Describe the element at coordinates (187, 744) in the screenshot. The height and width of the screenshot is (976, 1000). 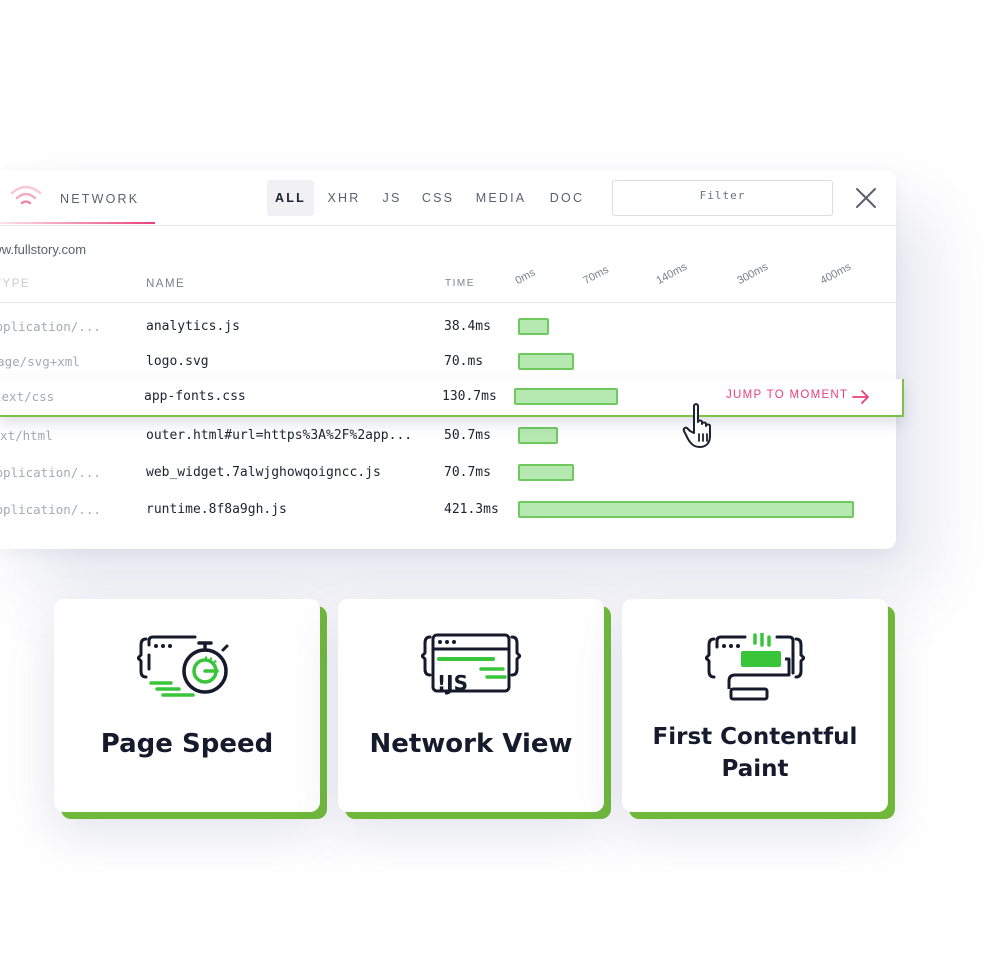
I see `card-title: Page Speed` at that location.